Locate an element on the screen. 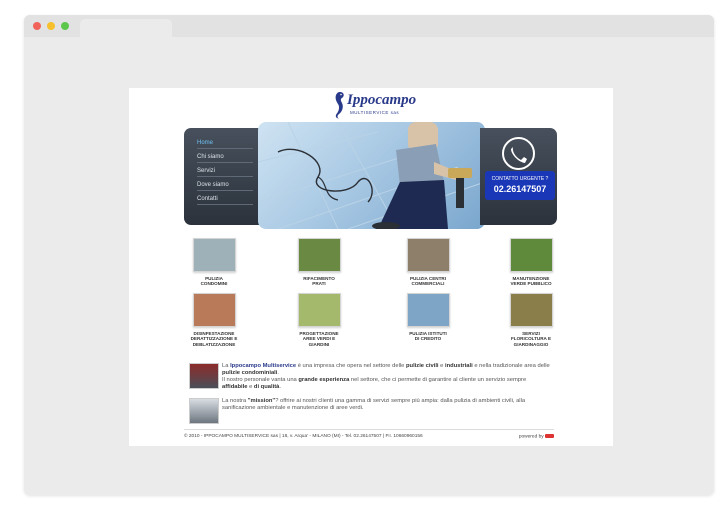 The width and height of the screenshot is (726, 521). seahorse-icon is located at coordinates (339, 105).